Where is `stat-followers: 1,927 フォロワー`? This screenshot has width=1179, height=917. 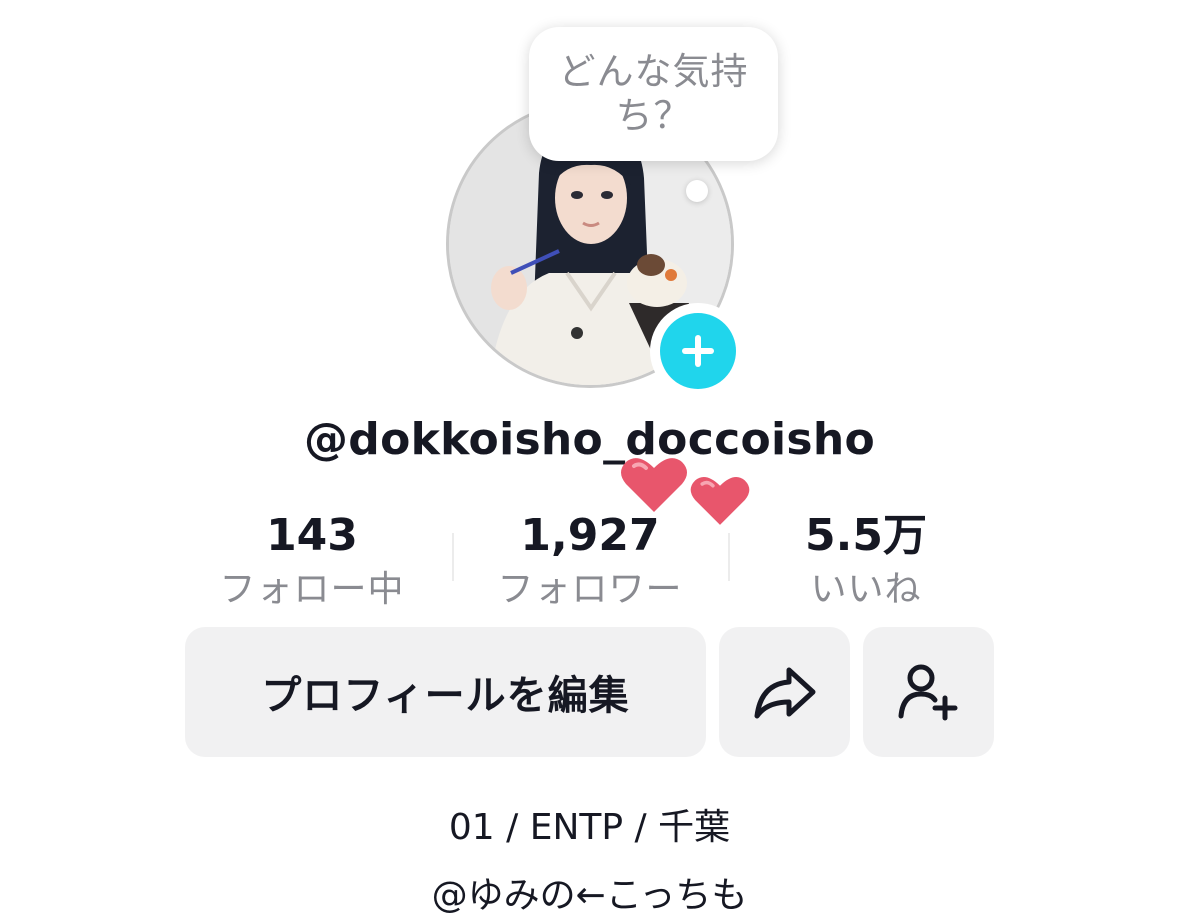
stat-followers: 1,927 フォロワー is located at coordinates (590, 562).